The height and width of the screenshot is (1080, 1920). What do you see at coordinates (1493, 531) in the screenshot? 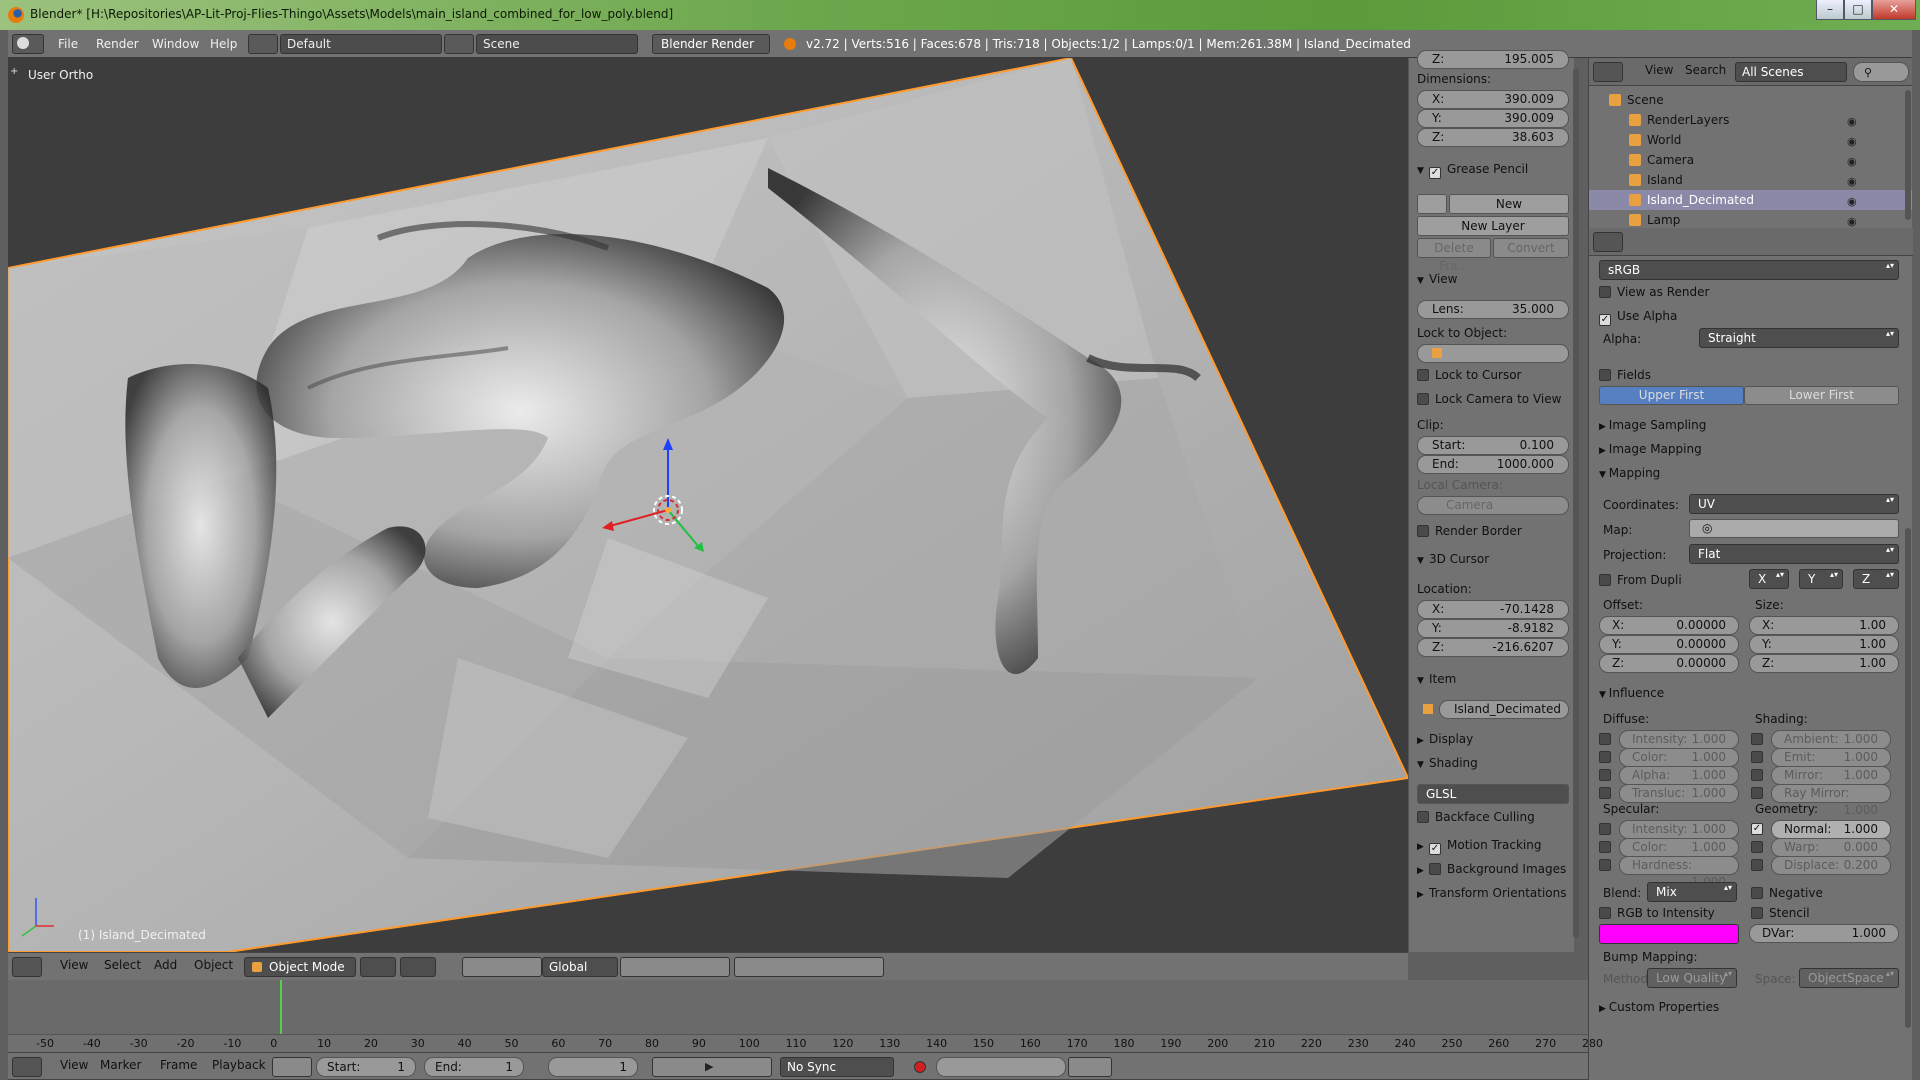
I see `render-border-toggle: Render Border` at bounding box center [1493, 531].